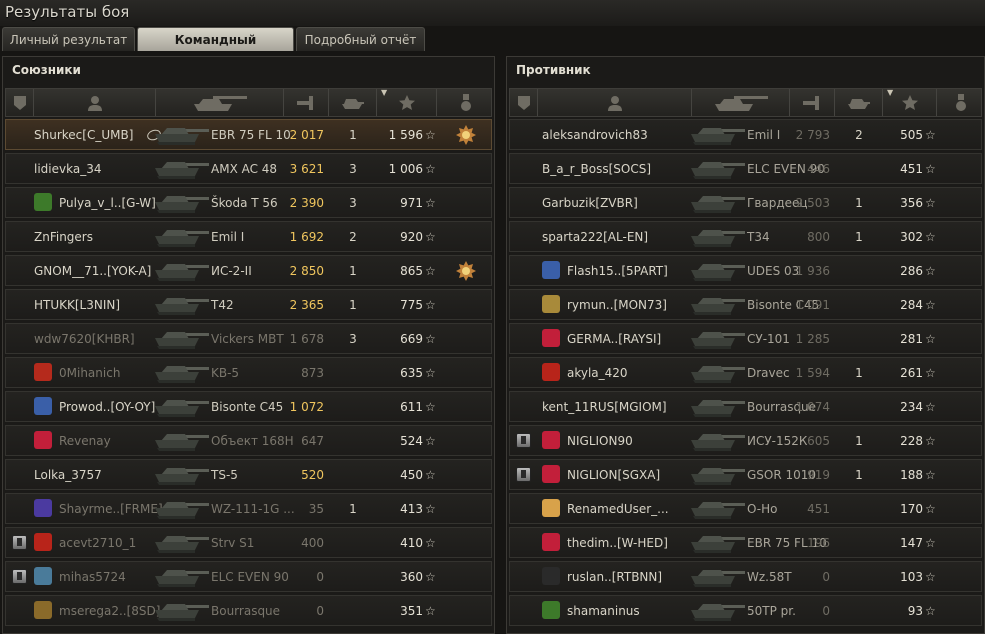 The image size is (985, 634). What do you see at coordinates (745, 542) in the screenshot?
I see `table-row: thedim..[W-HED] EBR 75 FL 10 196 147 ☆` at bounding box center [745, 542].